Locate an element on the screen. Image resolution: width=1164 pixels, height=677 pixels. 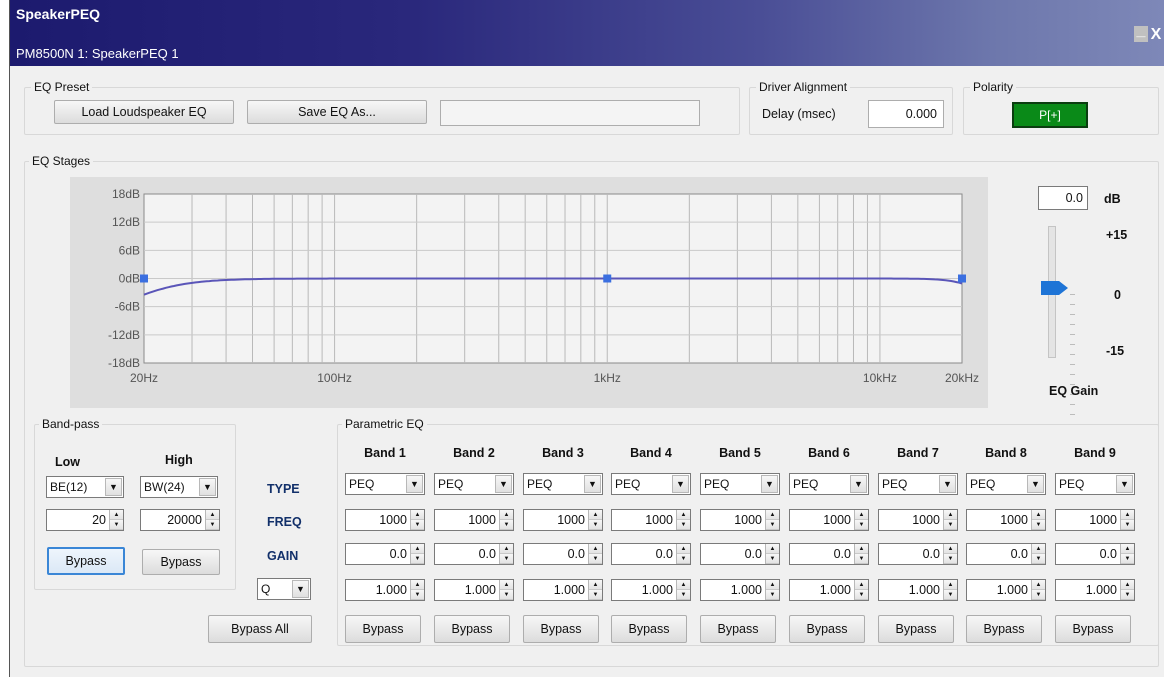
band-8-q-spinner: 1.000 ▲ ▼ is located at coordinates (1006, 590).